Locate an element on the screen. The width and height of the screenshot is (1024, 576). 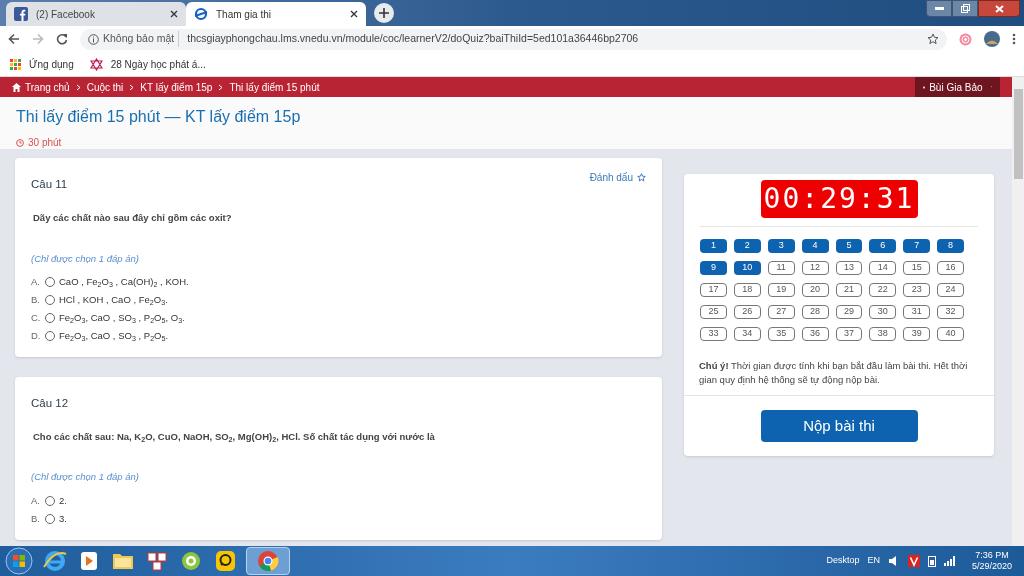
question-number-button: 17 is located at coordinates (713, 290).